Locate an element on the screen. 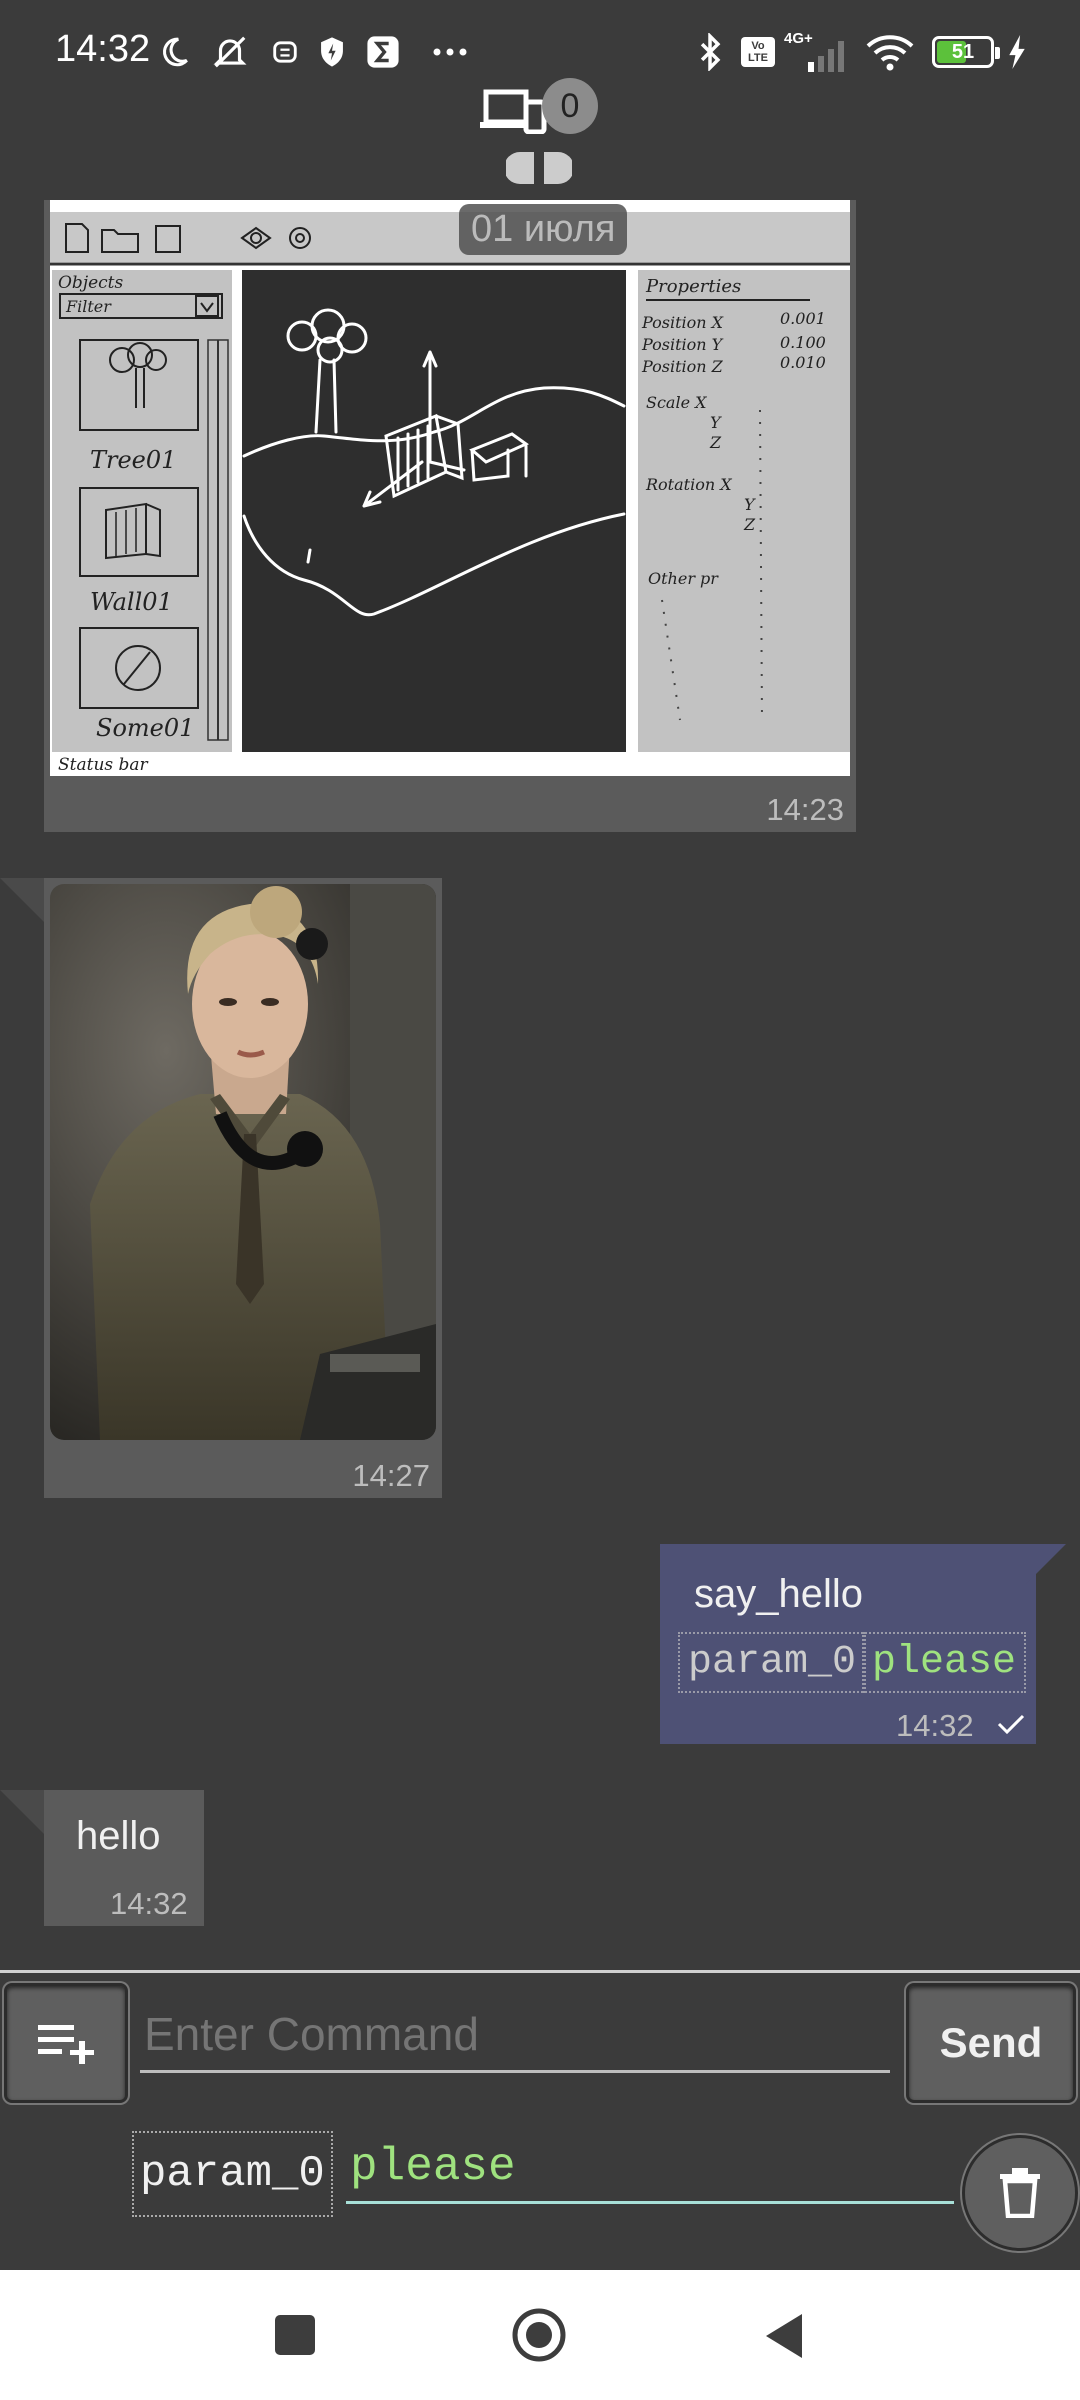 This screenshot has width=1080, height=2400. sigma-icon is located at coordinates (383, 52).